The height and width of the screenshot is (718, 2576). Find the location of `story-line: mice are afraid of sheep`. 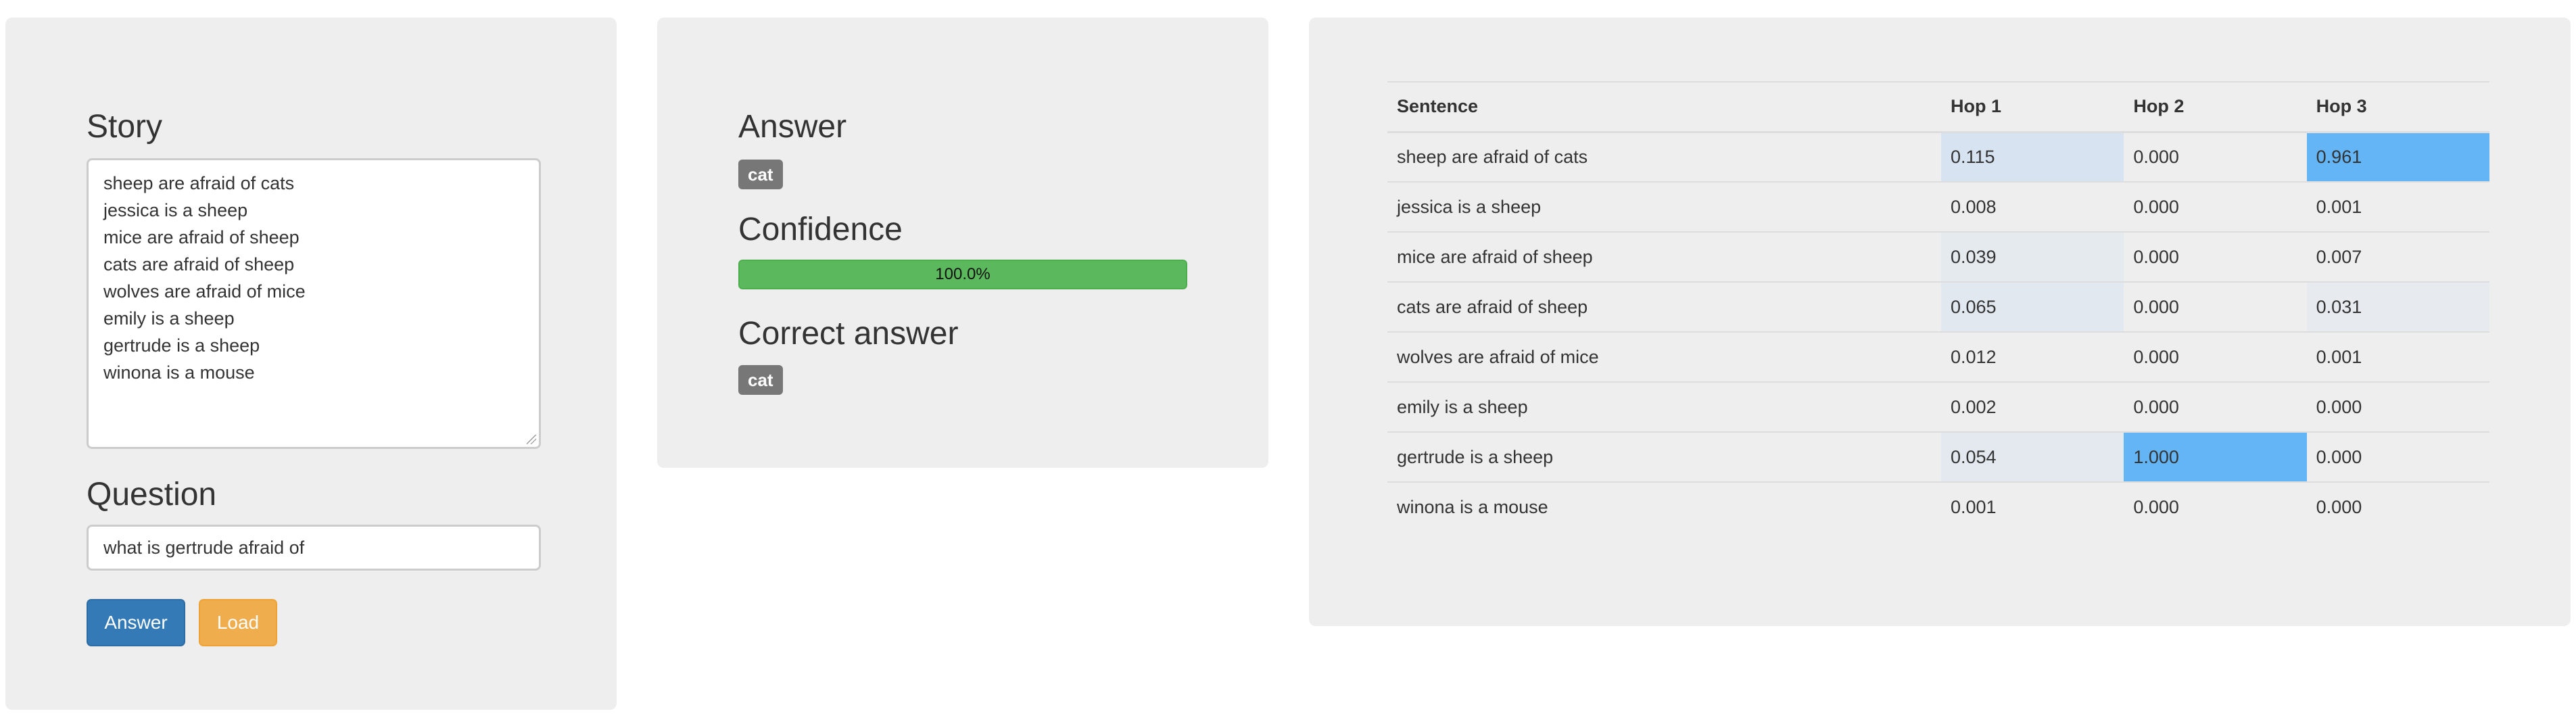

story-line: mice are afraid of sheep is located at coordinates (201, 237).